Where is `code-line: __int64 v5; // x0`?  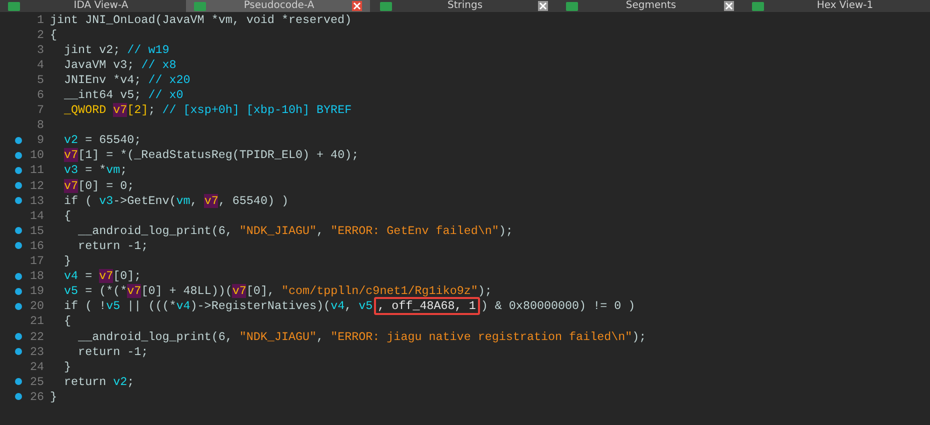
code-line: __int64 v5; // x0 is located at coordinates (123, 95).